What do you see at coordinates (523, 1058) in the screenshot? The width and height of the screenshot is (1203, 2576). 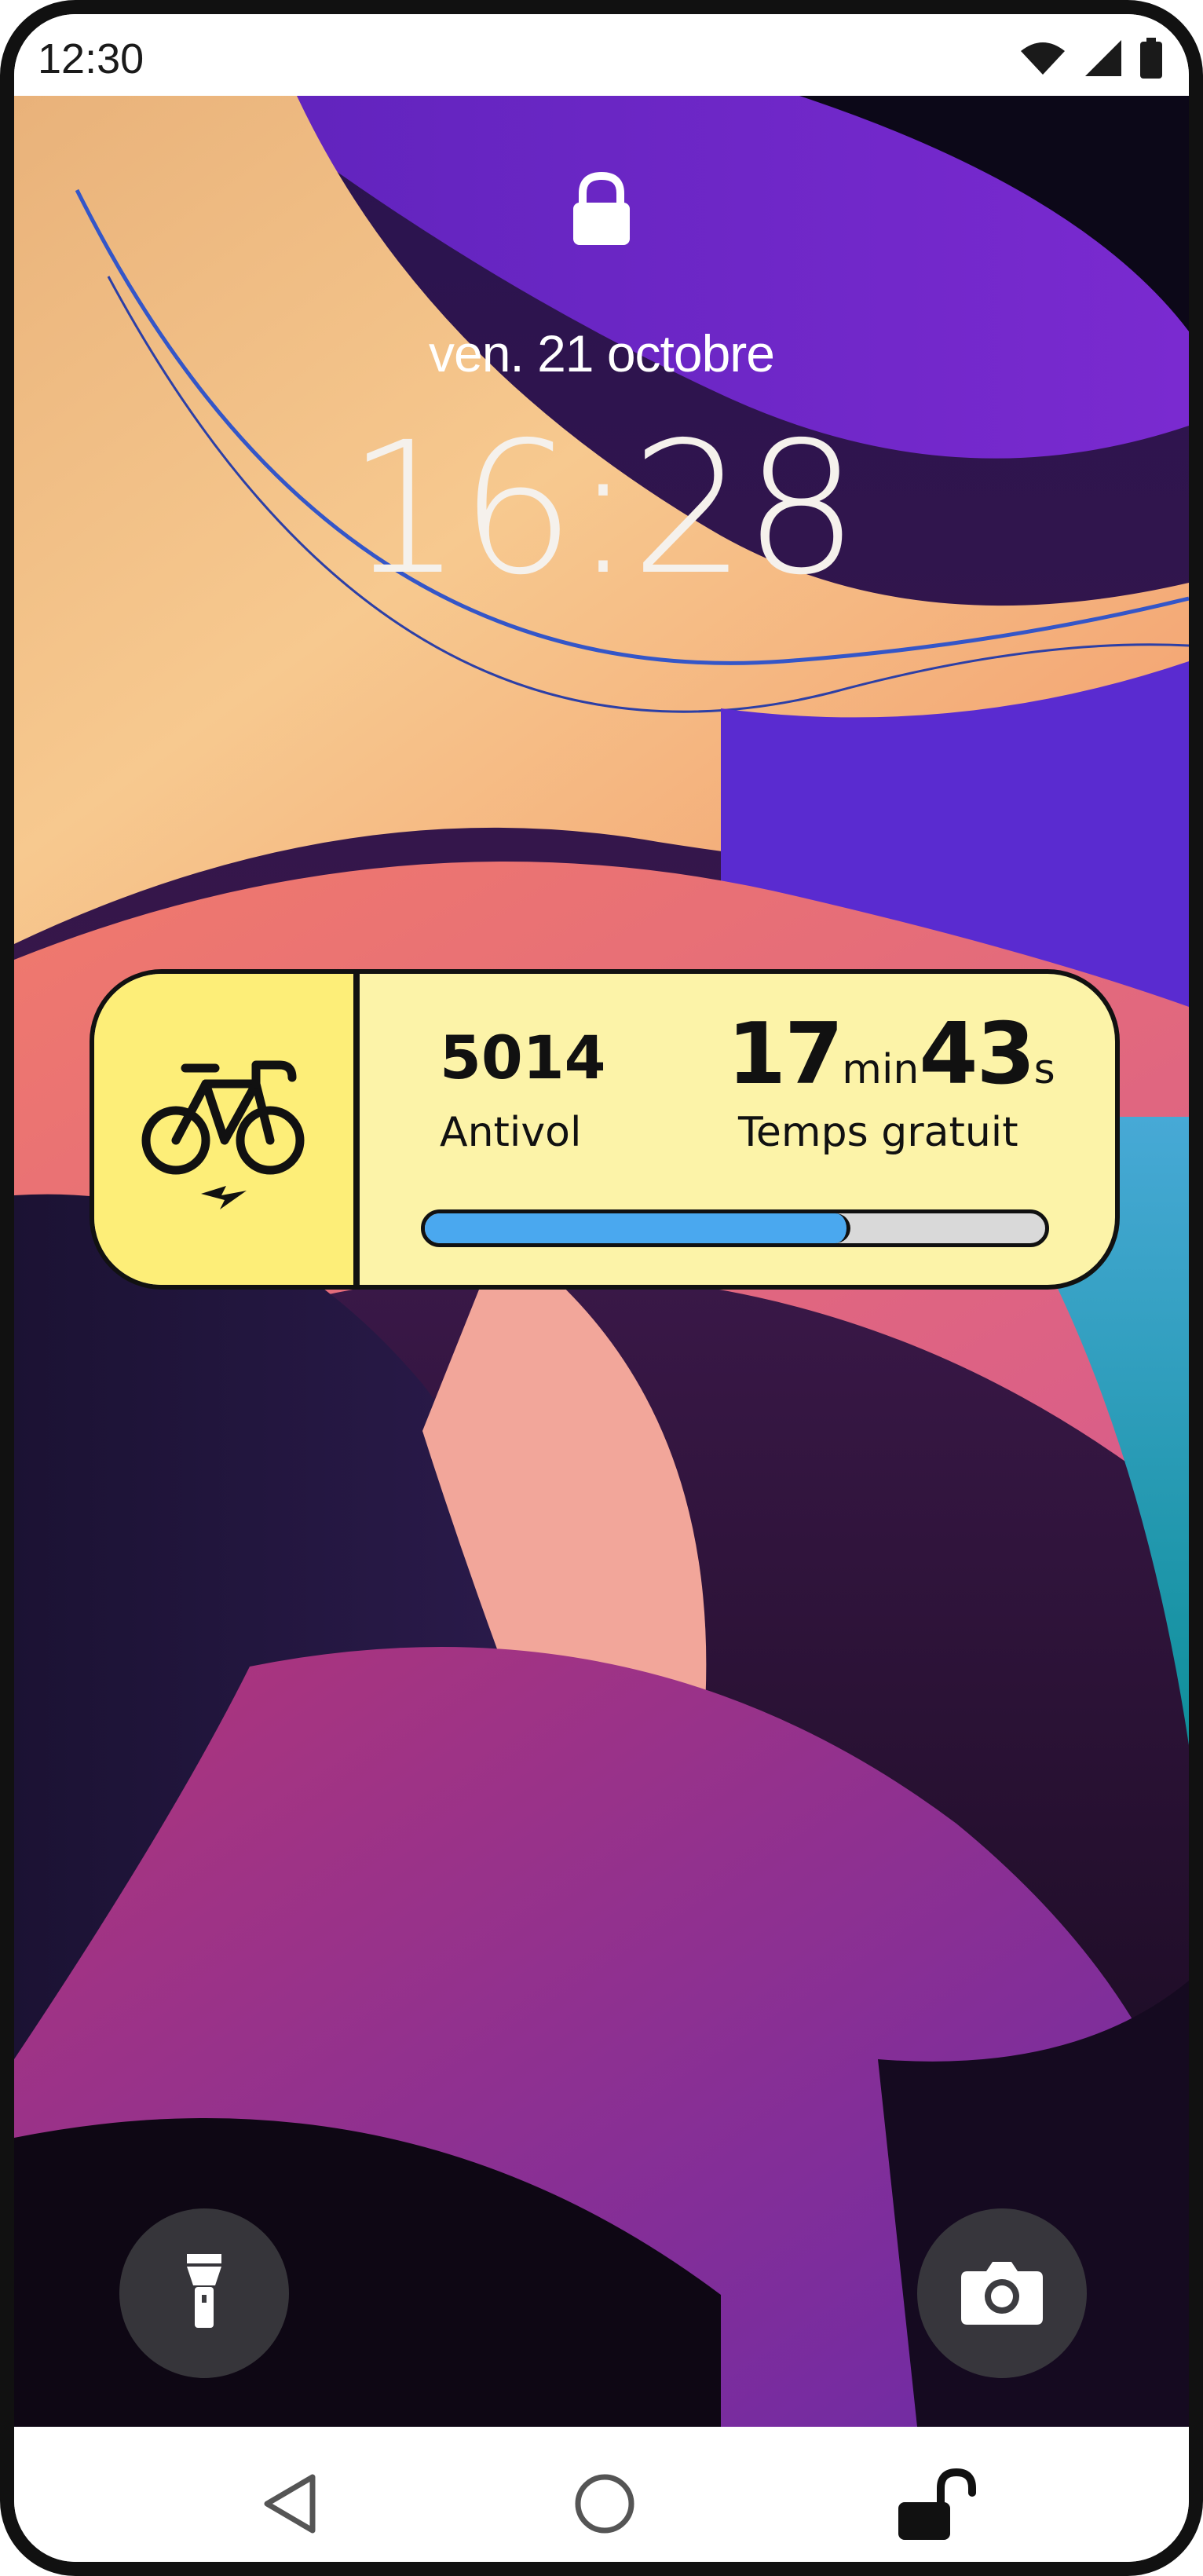 I see `lock-code: 5014` at bounding box center [523, 1058].